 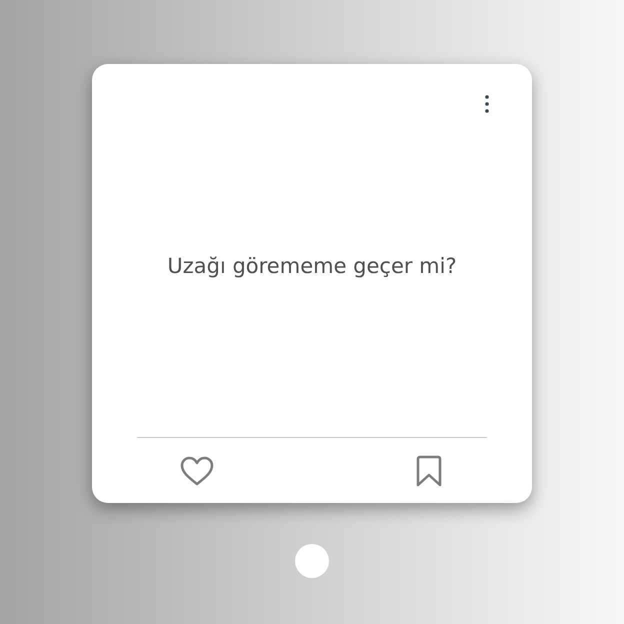 What do you see at coordinates (487, 104) in the screenshot?
I see `more-menu-icon` at bounding box center [487, 104].